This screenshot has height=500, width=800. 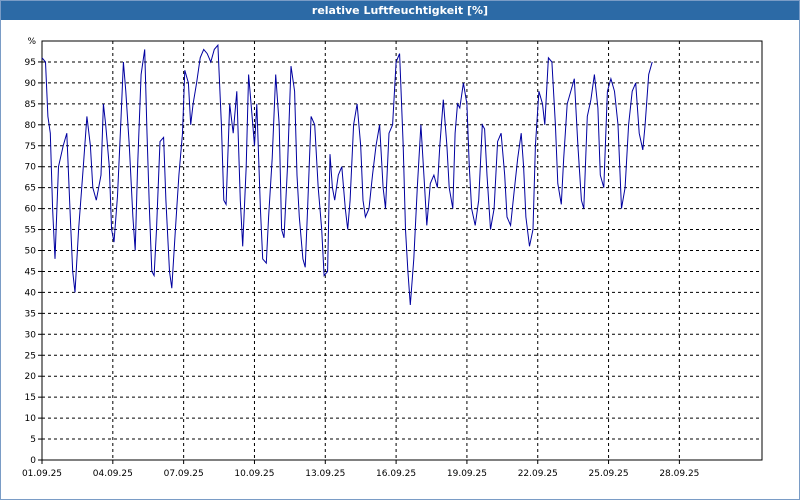 I want to click on x-tick-label: 28.09.25, so click(x=679, y=474).